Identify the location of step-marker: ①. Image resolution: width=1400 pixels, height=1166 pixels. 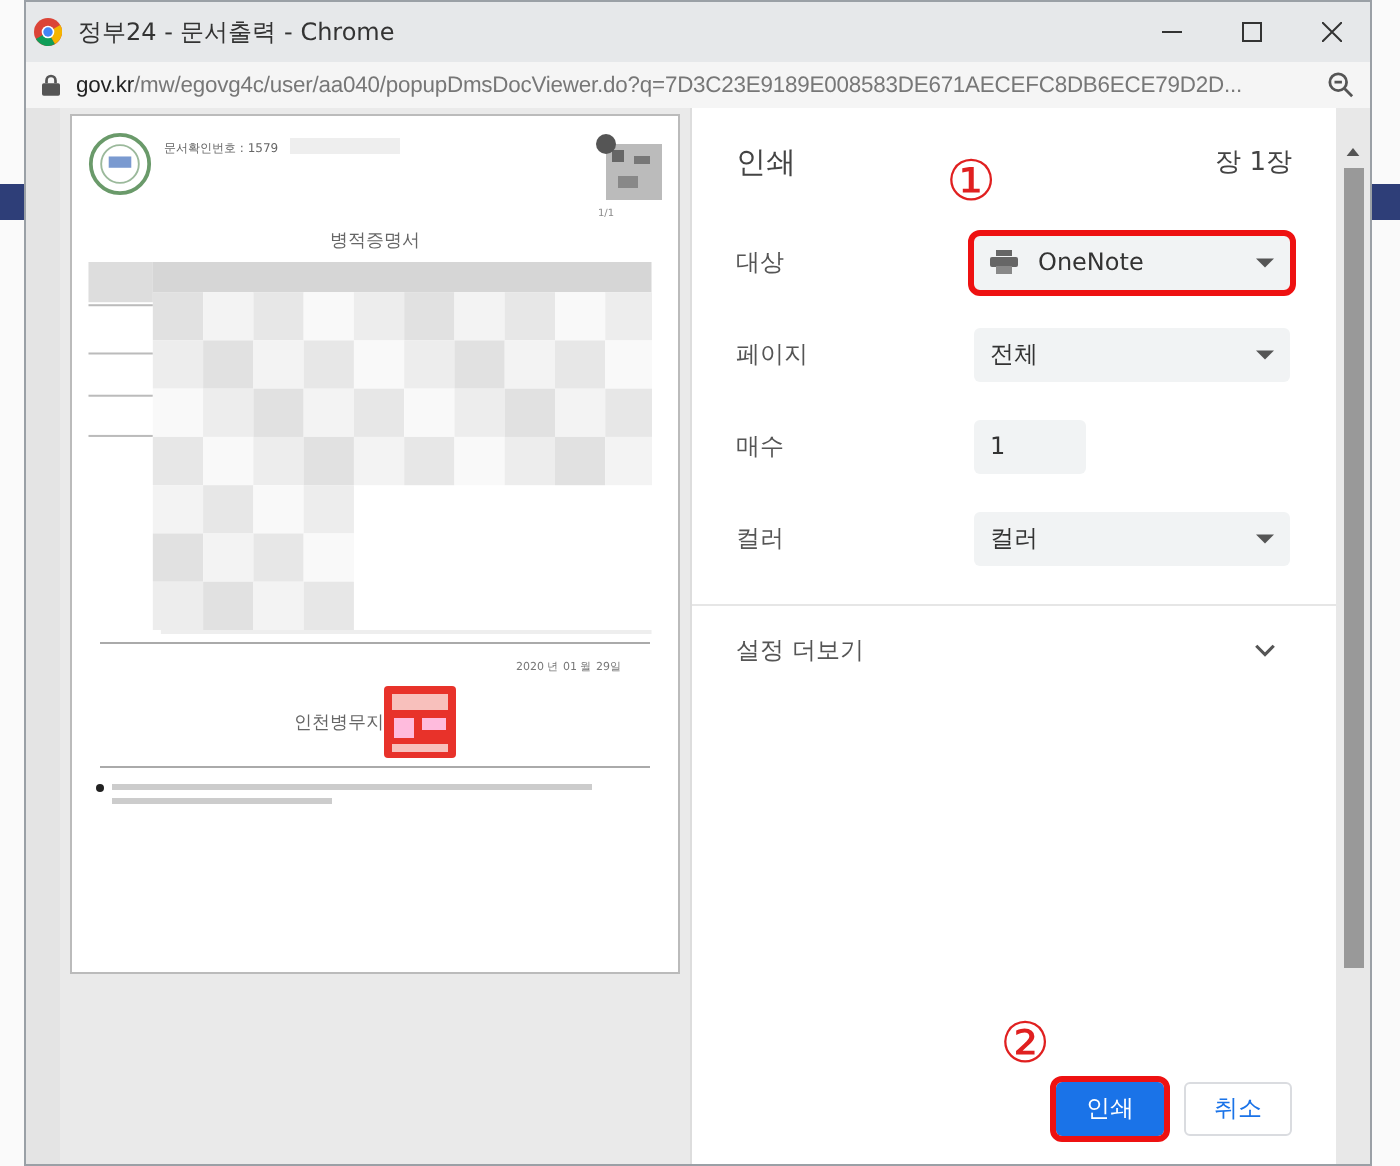
(971, 180).